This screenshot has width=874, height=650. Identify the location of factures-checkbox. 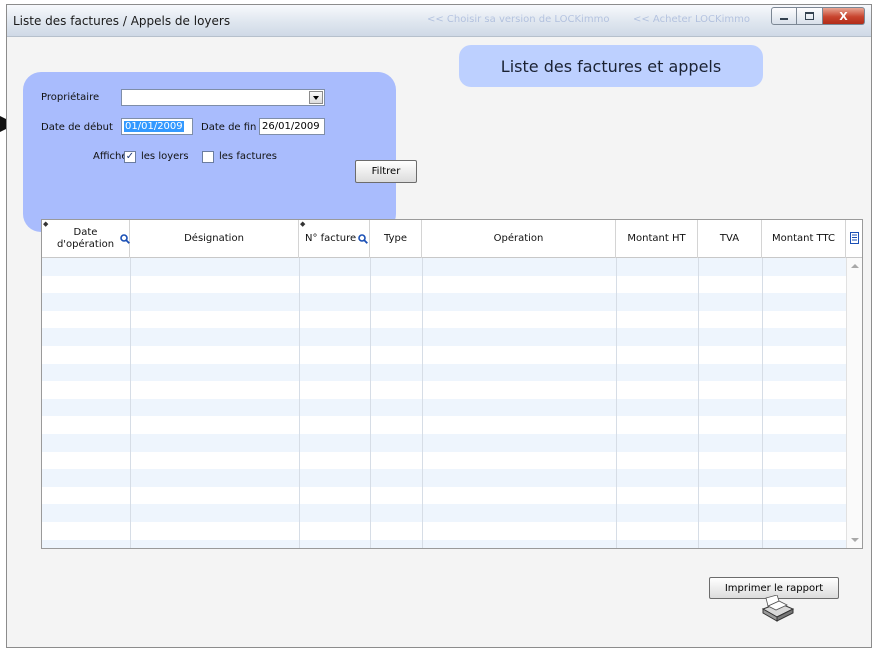
(208, 157).